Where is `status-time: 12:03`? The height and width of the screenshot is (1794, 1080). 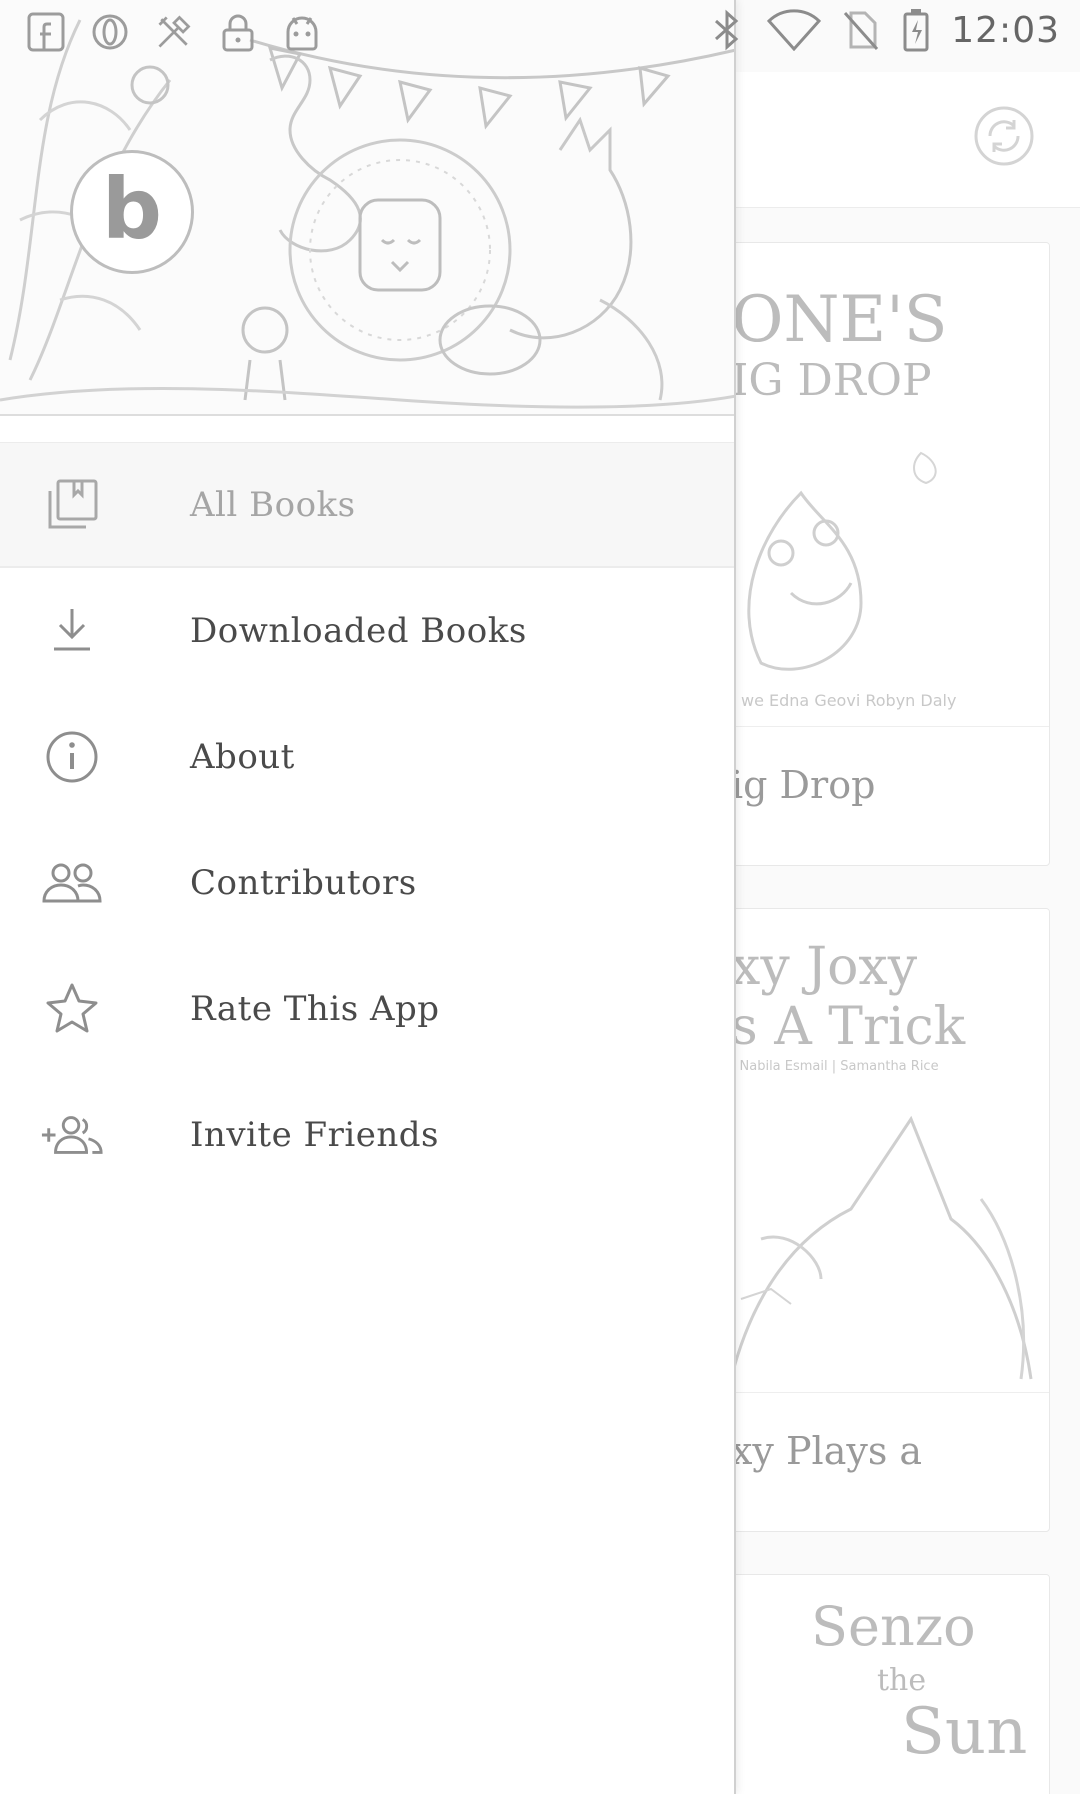 status-time: 12:03 is located at coordinates (1005, 30).